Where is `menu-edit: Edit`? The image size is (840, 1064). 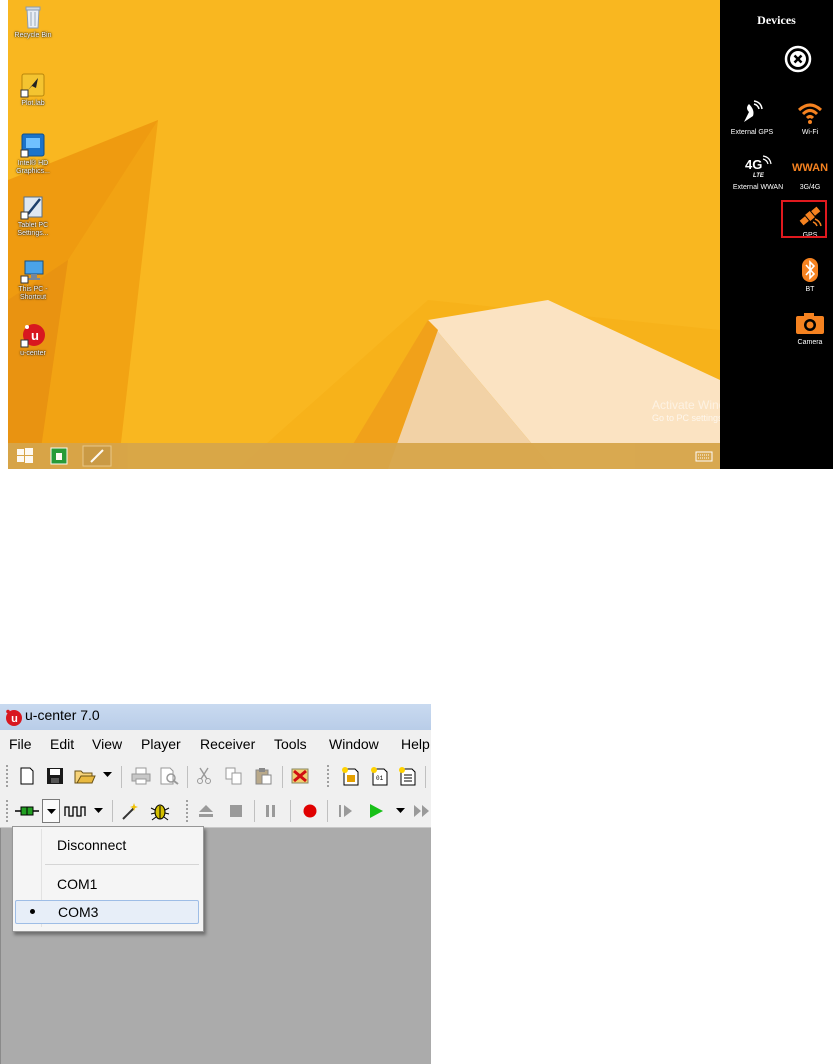 menu-edit: Edit is located at coordinates (62, 744).